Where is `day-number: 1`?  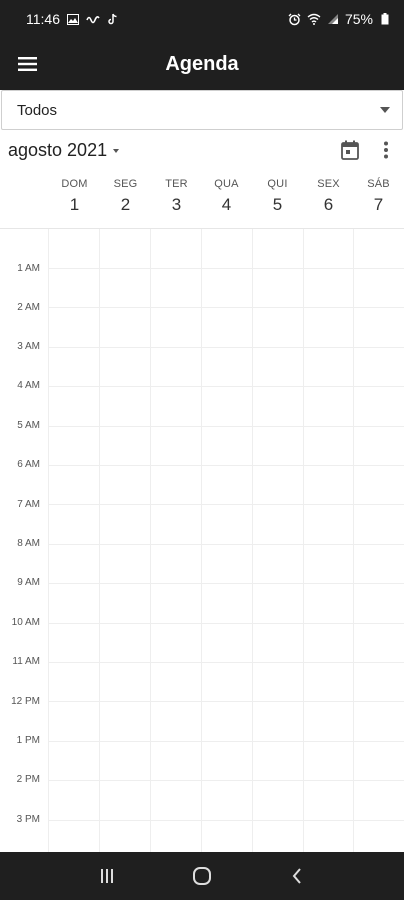
day-number: 1 is located at coordinates (74, 204).